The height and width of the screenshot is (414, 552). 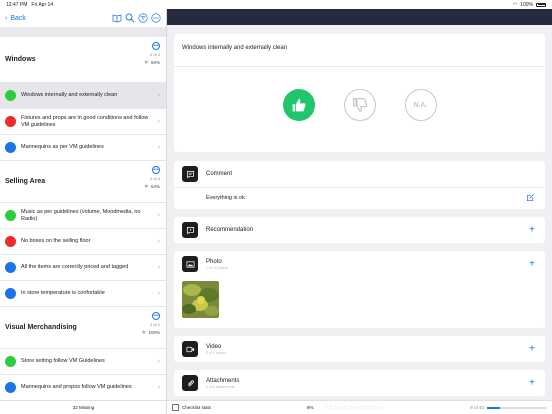 What do you see at coordinates (216, 352) in the screenshot?
I see `video-count: 0 of 1 videos` at bounding box center [216, 352].